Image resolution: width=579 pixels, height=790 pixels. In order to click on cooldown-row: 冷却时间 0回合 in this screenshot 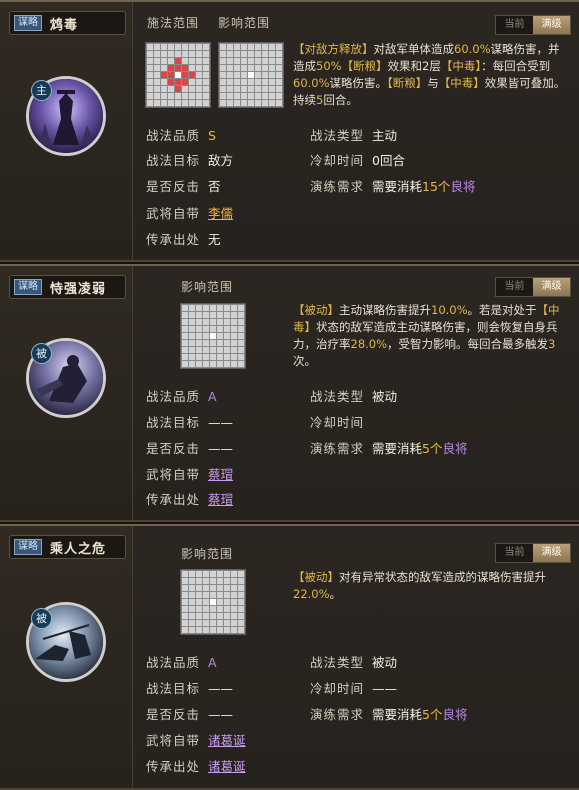, I will do `click(357, 161)`.